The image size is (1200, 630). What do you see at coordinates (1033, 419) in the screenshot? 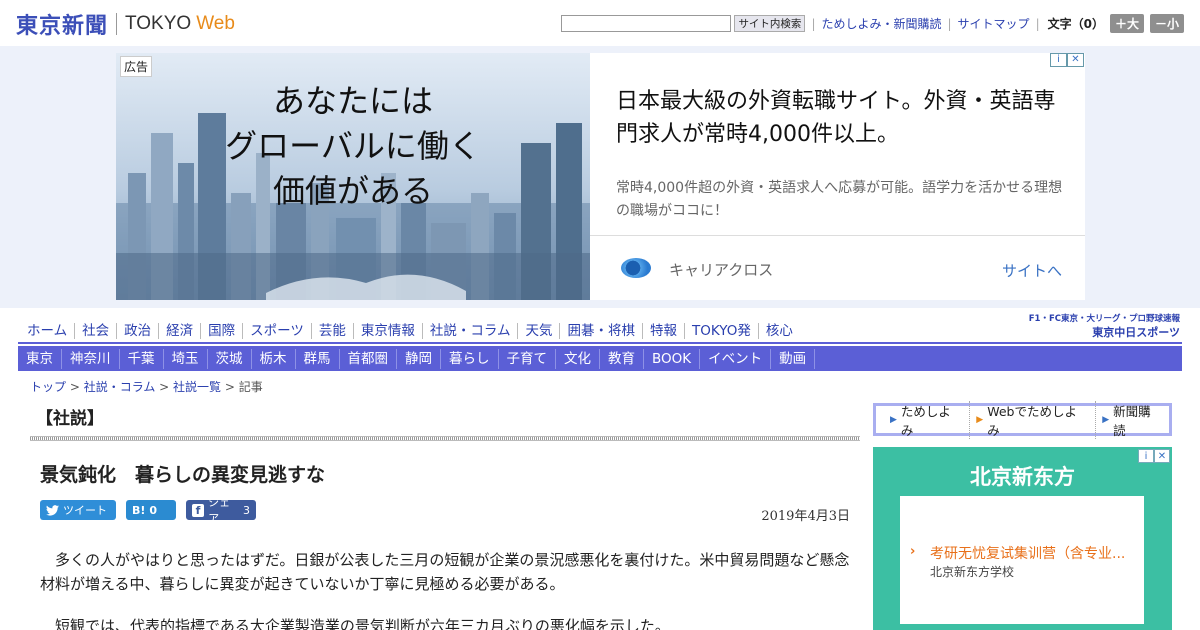
I see `sidebar-web-trial-link: ▶ Webでためしよみ` at bounding box center [1033, 419].